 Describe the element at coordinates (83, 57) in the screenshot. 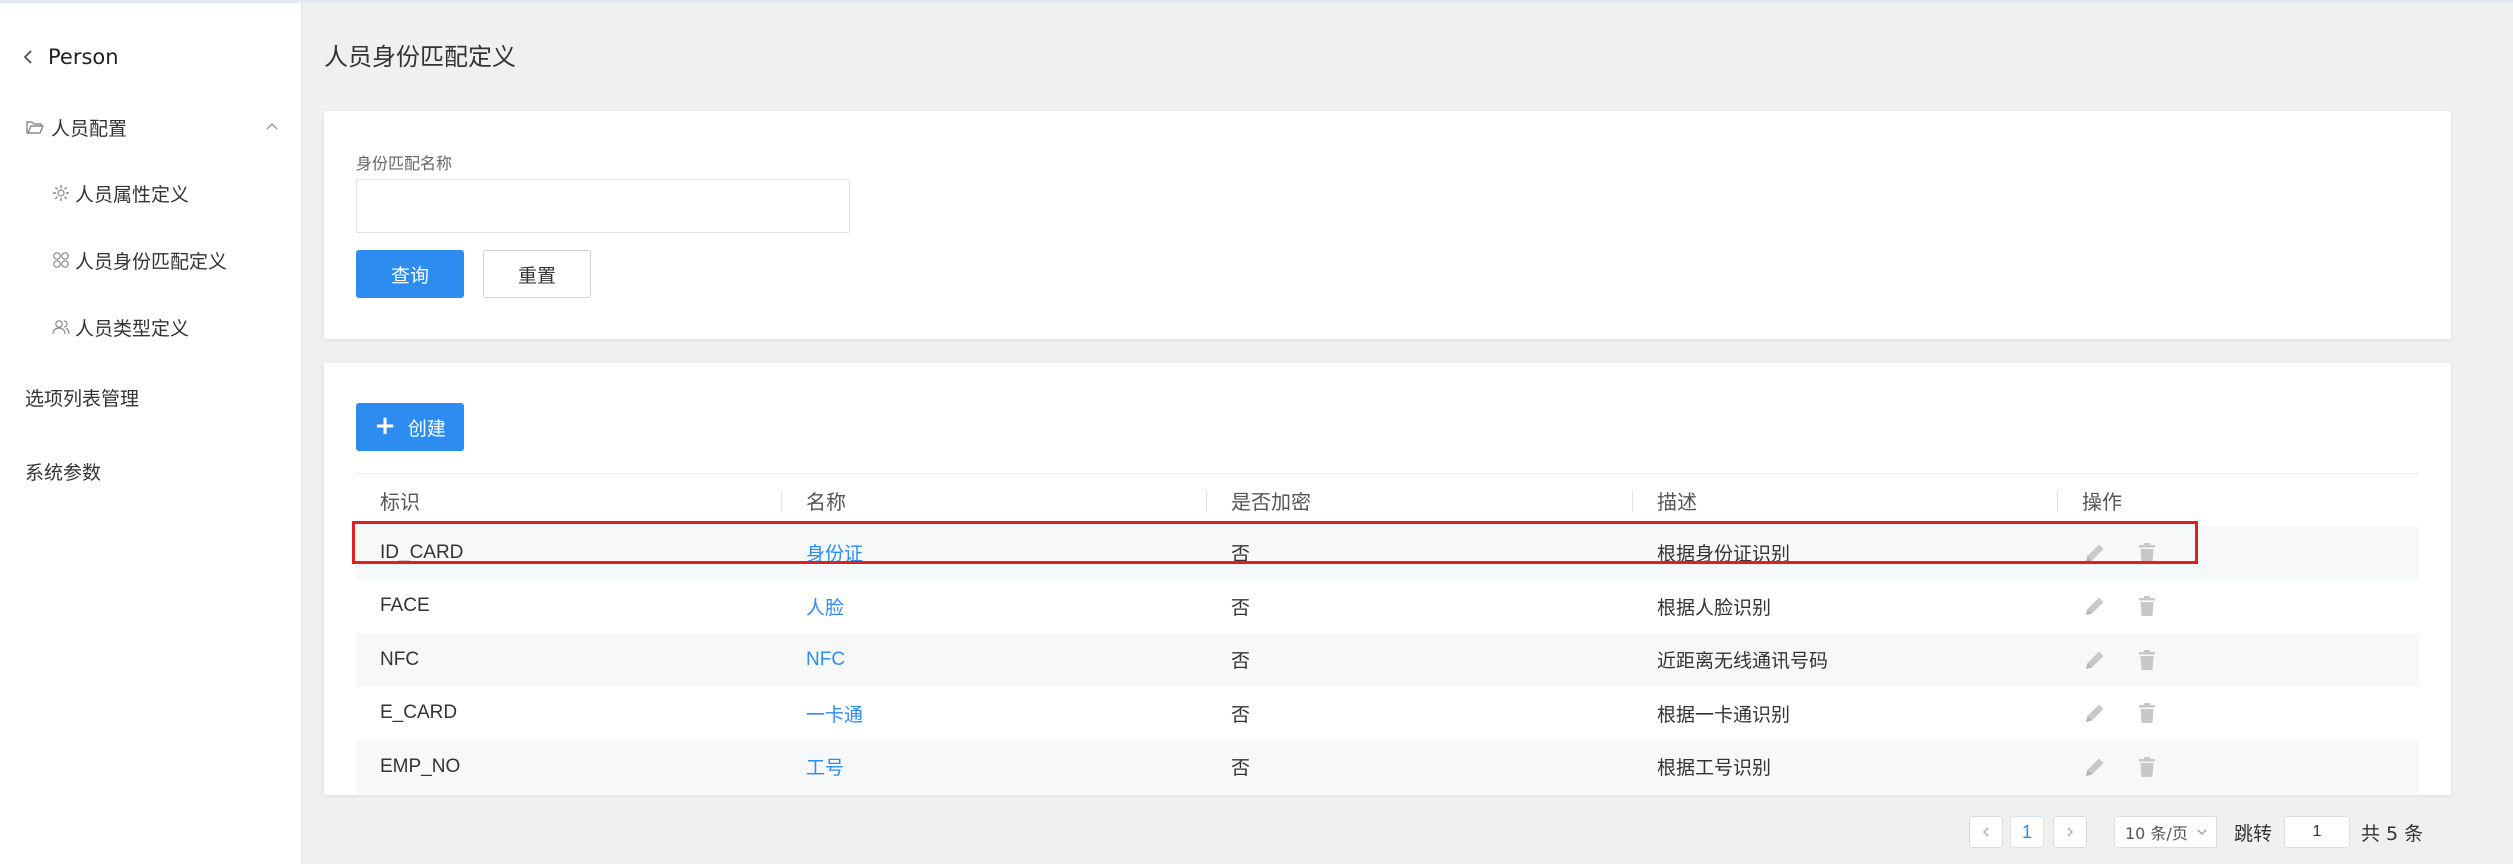

I see `back-label: Person` at that location.